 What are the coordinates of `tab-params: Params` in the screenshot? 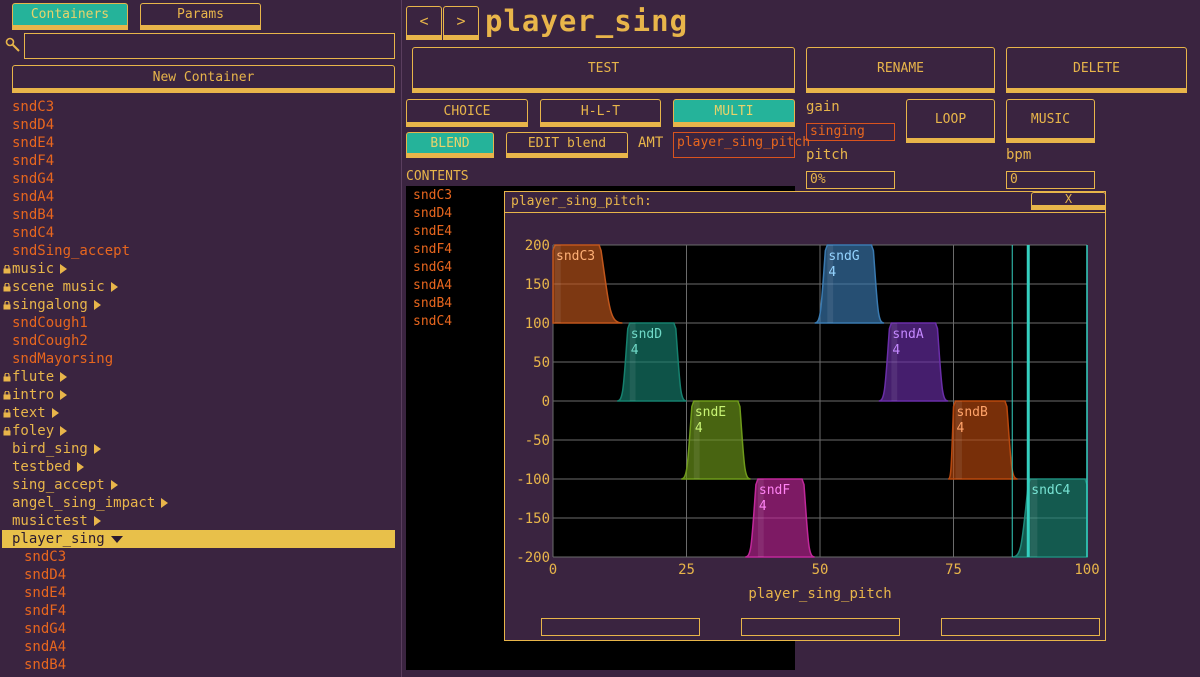 It's located at (200, 16).